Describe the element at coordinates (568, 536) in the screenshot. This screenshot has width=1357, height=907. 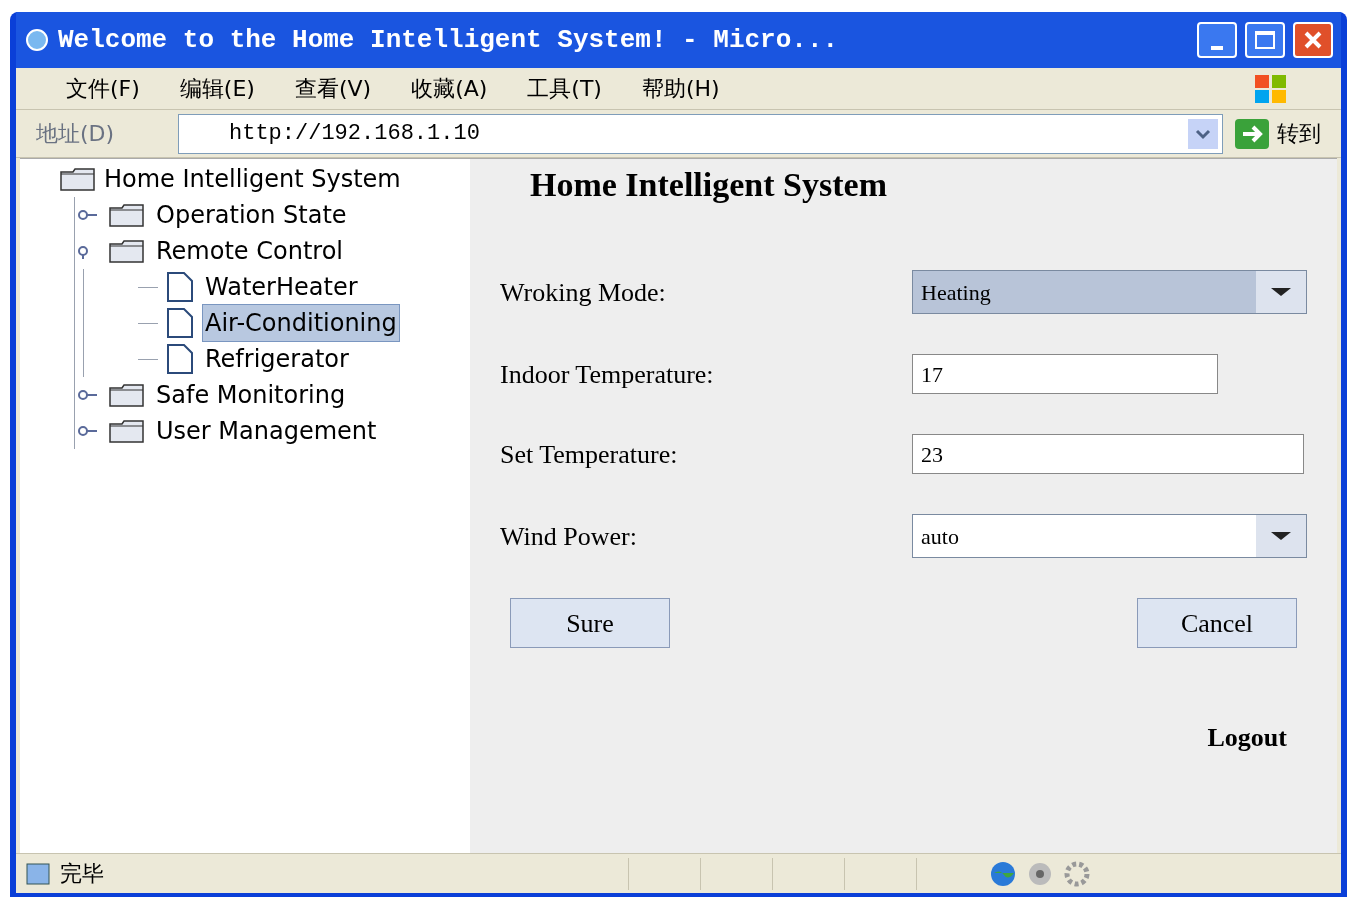
I see `field-label: Wind Power:` at that location.